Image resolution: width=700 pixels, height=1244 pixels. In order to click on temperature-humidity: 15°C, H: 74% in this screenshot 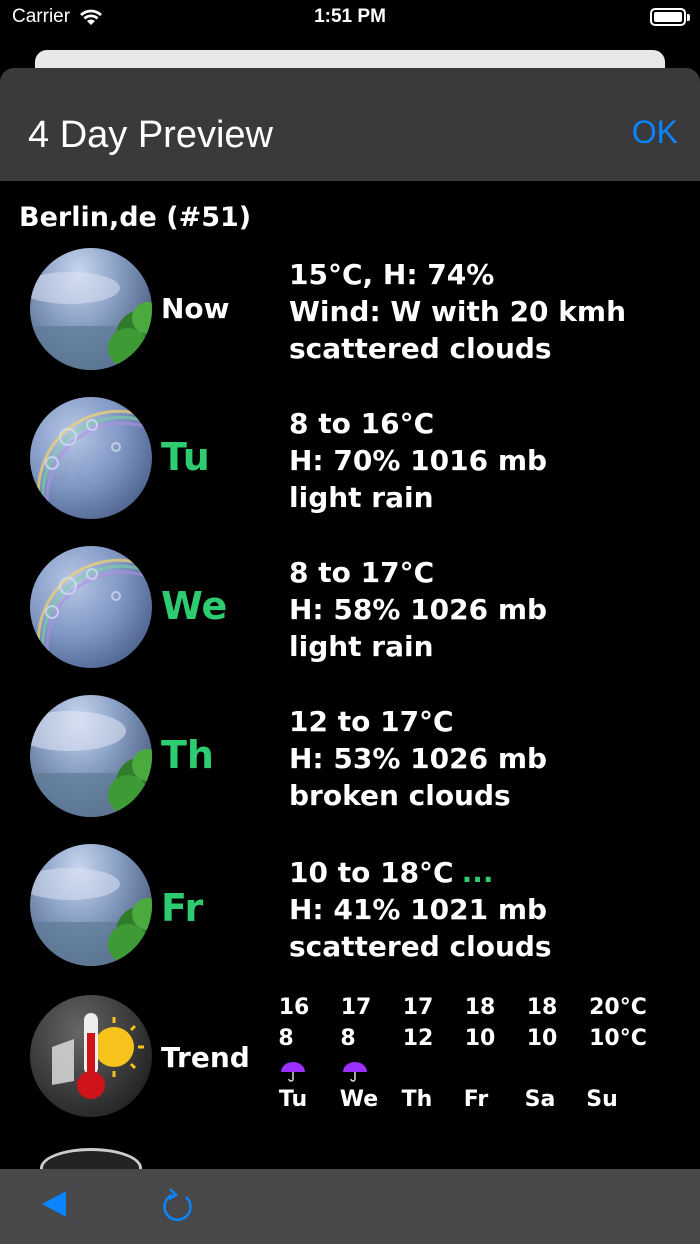, I will do `click(392, 274)`.